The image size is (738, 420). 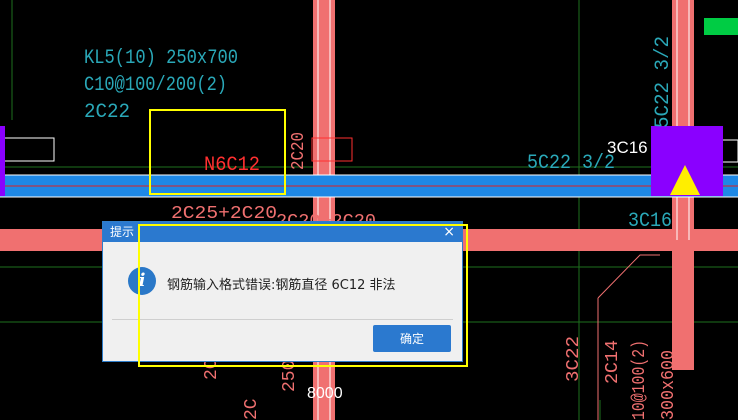 I want to click on small-vertical-text: 2C20, so click(x=299, y=151).